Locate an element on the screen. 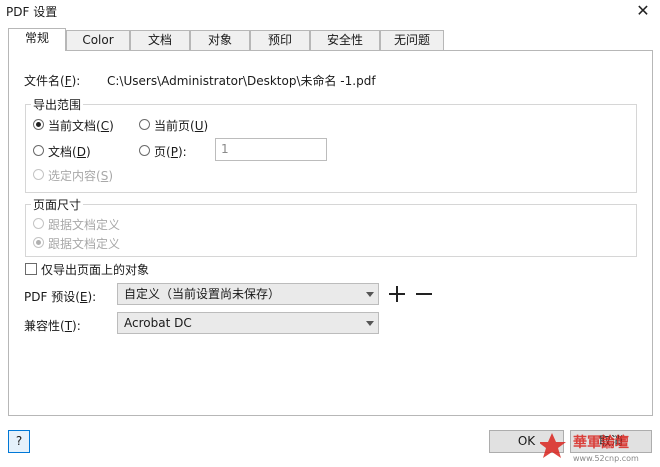 The image size is (660, 467). radio-documents is located at coordinates (38, 150).